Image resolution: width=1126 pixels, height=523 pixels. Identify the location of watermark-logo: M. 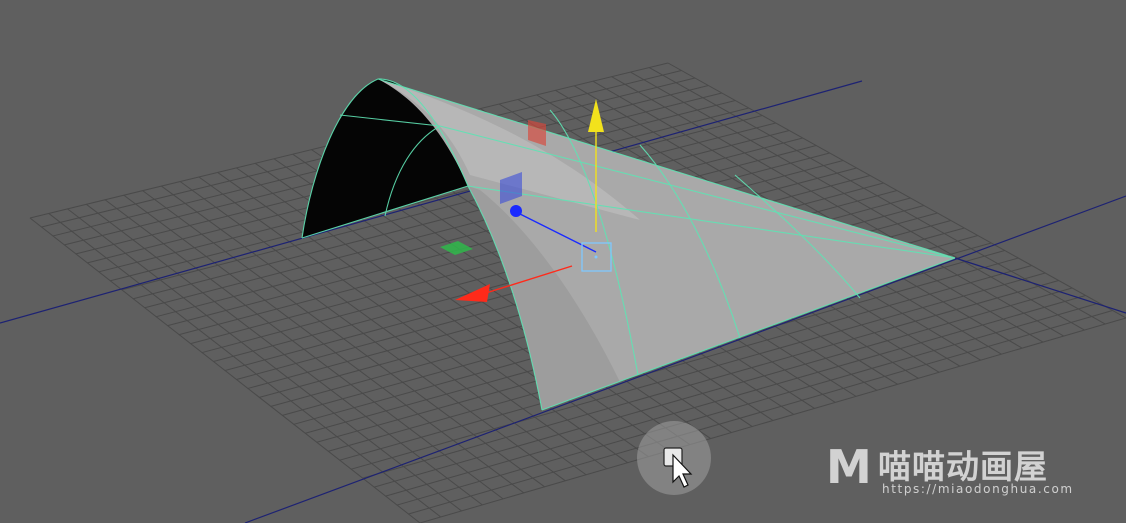
(849, 467).